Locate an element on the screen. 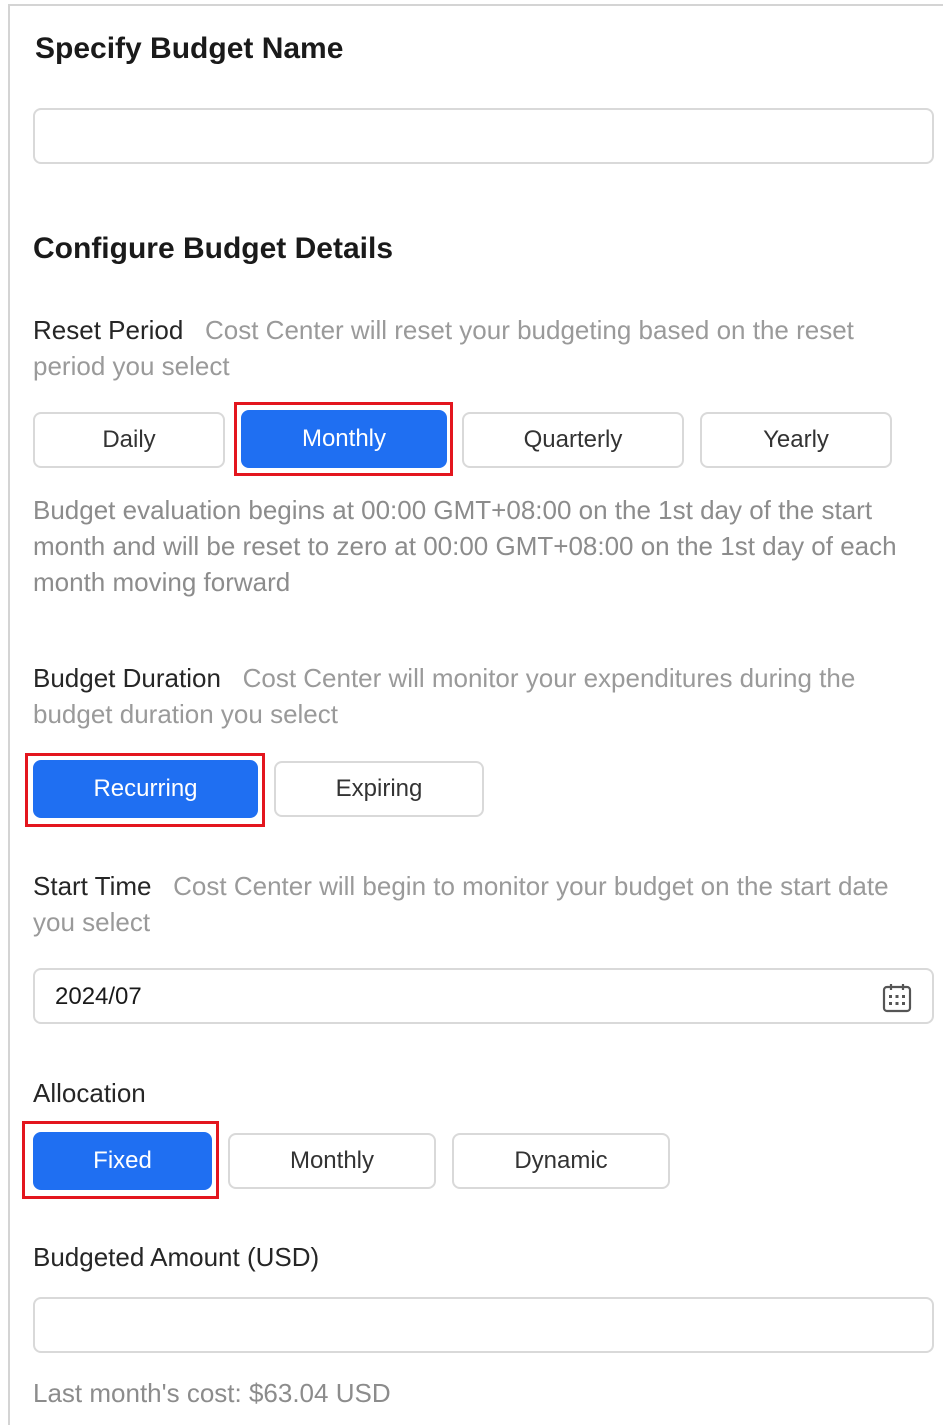  budgeted-amount-label: Budgeted Amount (USD) is located at coordinates (176, 1257).